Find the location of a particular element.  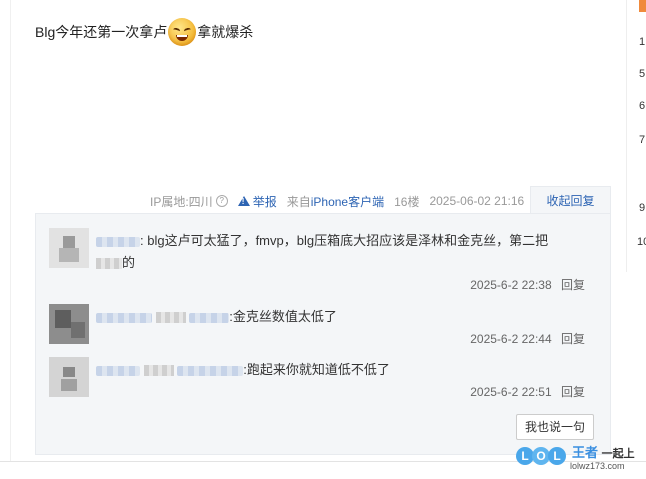

report-link: 举报 is located at coordinates (257, 201).